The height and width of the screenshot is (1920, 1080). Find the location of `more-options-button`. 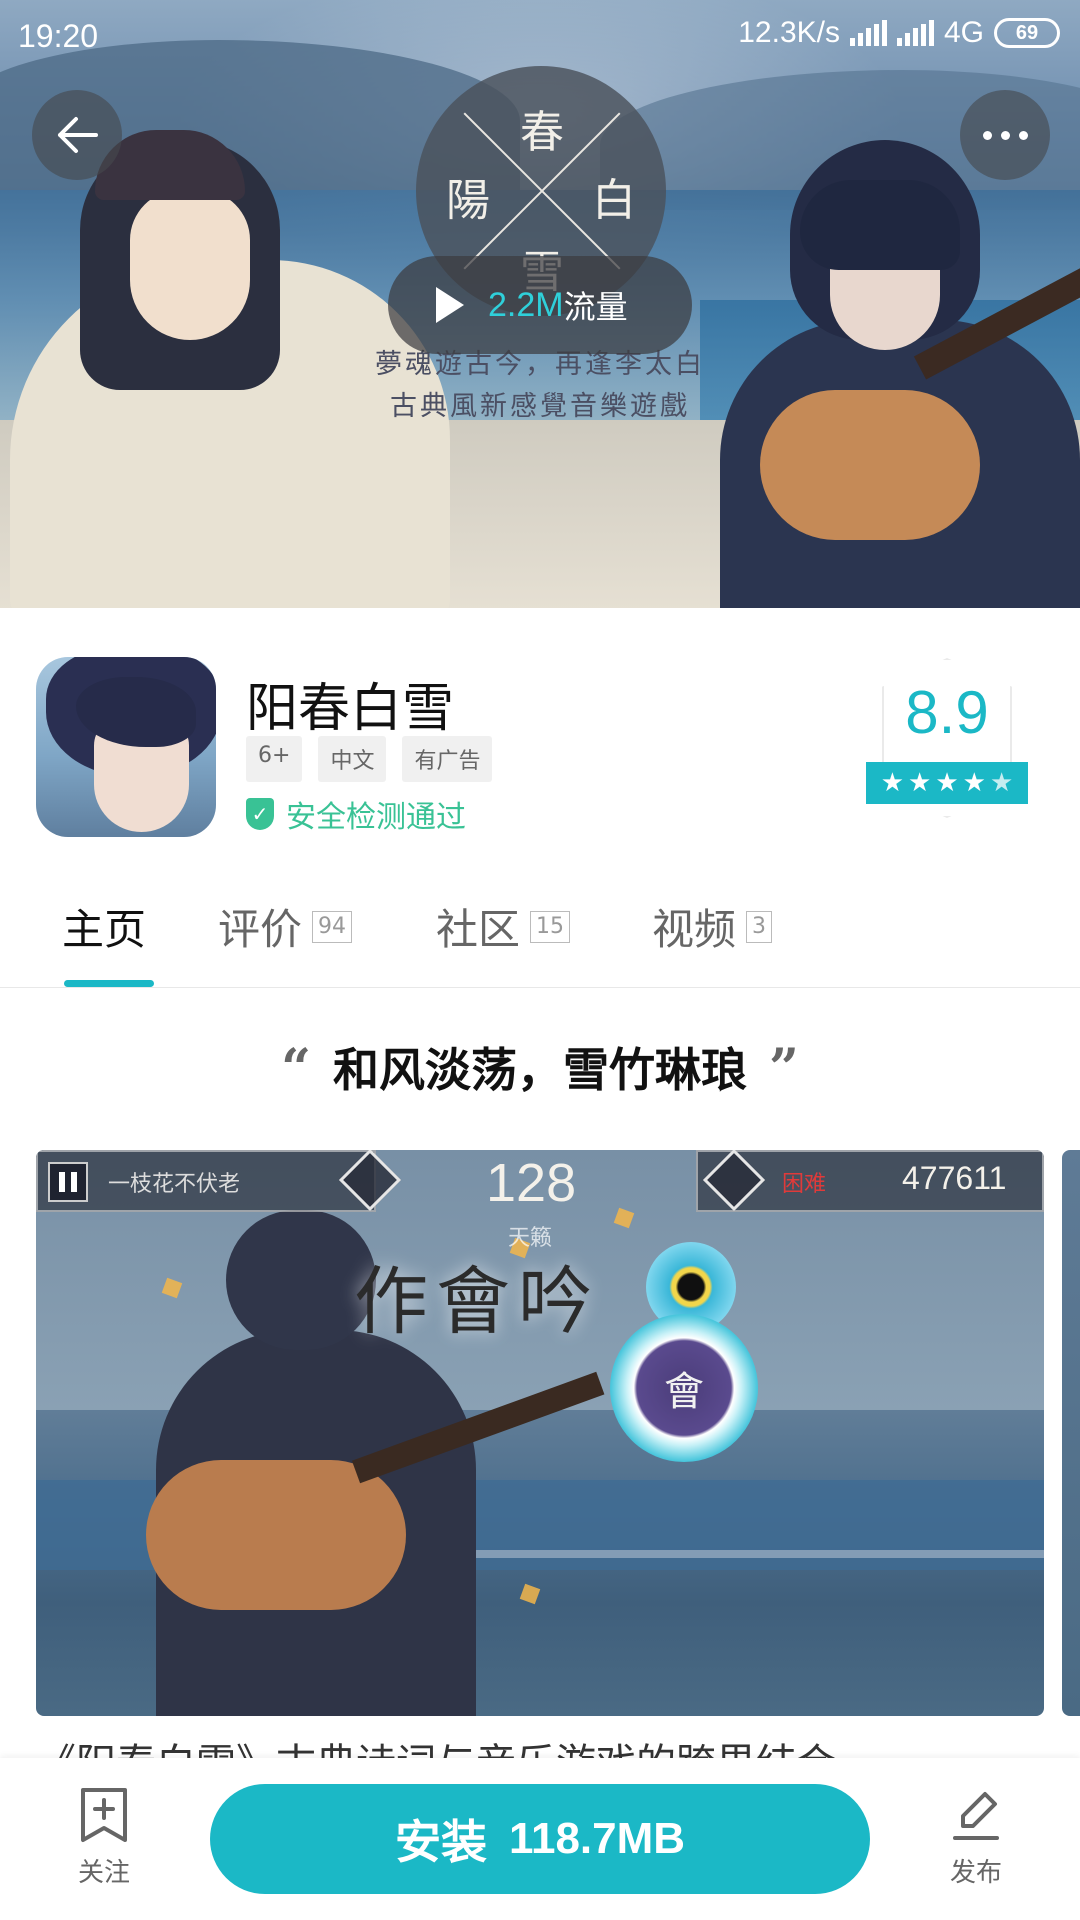

more-options-button is located at coordinates (1005, 135).